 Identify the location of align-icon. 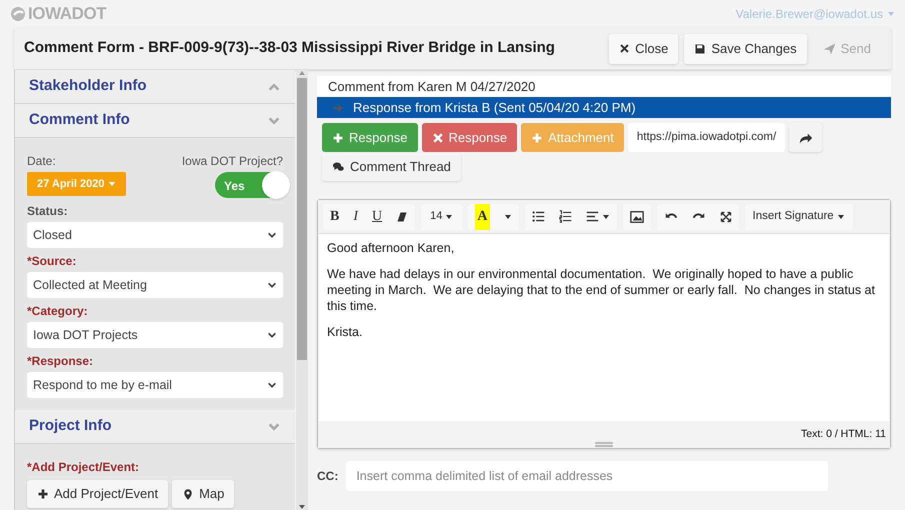
(592, 216).